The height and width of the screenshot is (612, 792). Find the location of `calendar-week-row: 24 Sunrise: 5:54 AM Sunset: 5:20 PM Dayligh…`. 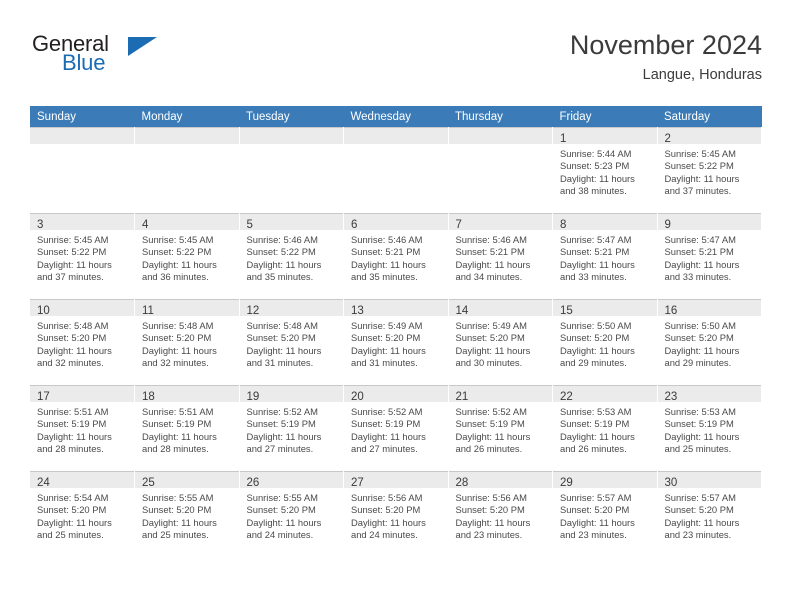

calendar-week-row: 24 Sunrise: 5:54 AM Sunset: 5:20 PM Dayligh… is located at coordinates (396, 513).